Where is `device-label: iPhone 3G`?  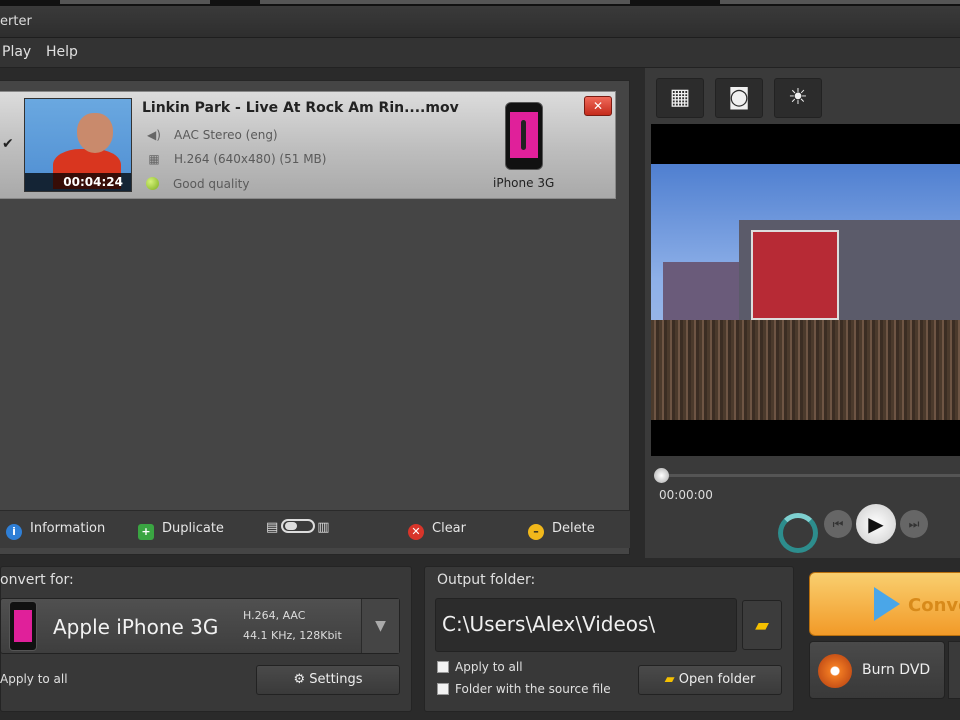 device-label: iPhone 3G is located at coordinates (524, 183).